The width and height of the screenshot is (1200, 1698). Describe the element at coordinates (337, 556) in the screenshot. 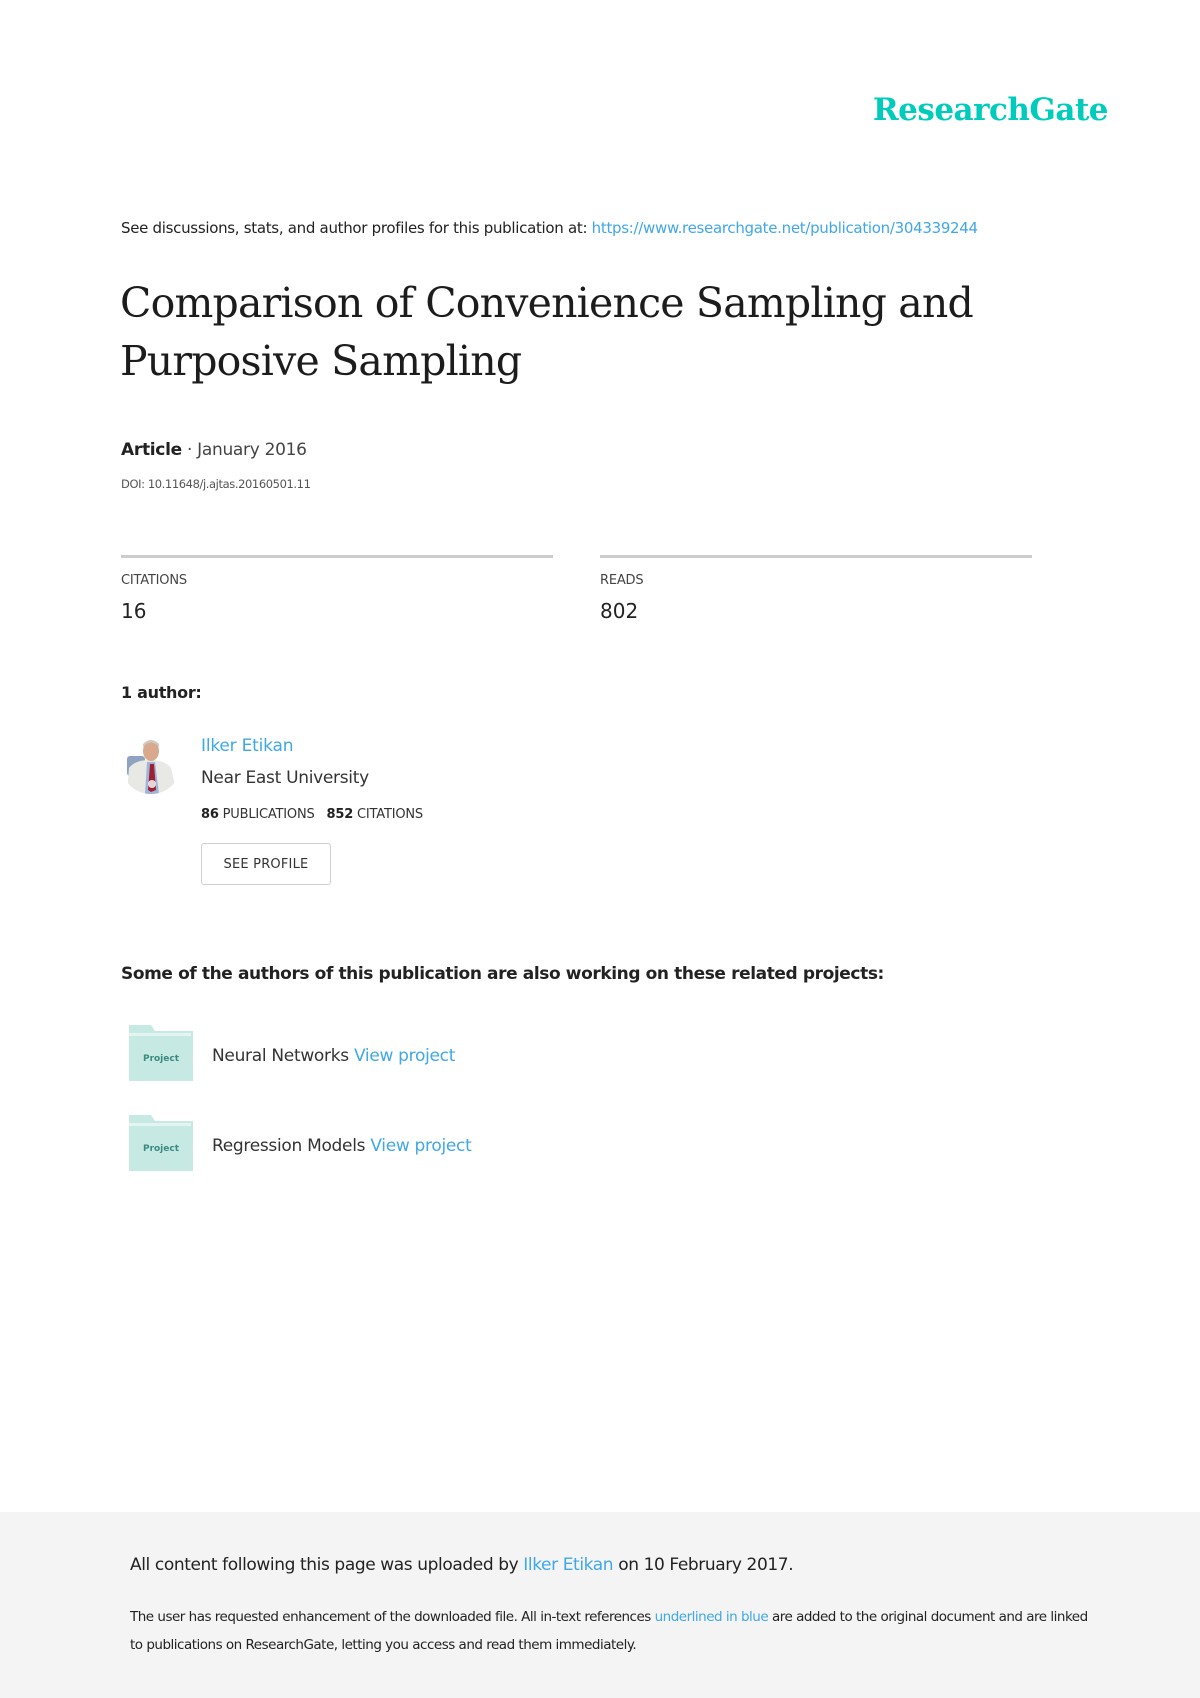

I see `citations-divider` at that location.